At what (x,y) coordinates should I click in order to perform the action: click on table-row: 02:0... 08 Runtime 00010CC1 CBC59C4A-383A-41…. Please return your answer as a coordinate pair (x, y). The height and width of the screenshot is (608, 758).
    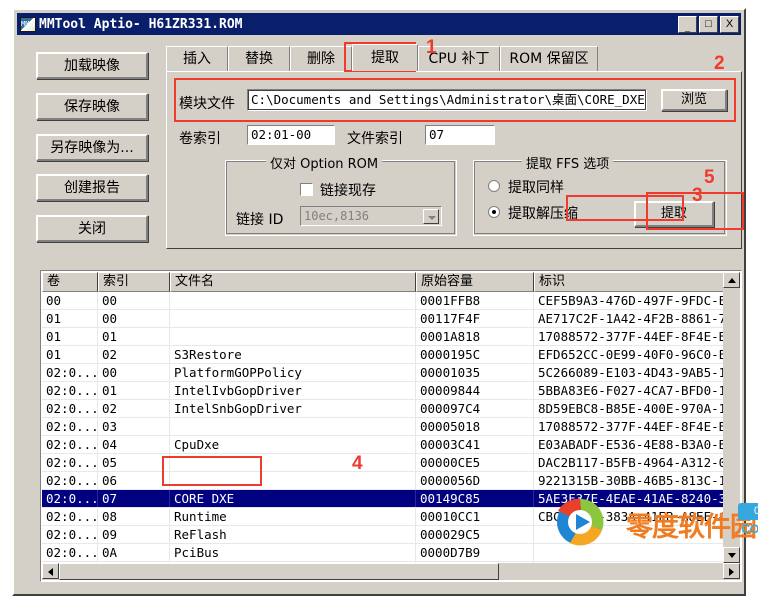
    Looking at the image, I should click on (391, 517).